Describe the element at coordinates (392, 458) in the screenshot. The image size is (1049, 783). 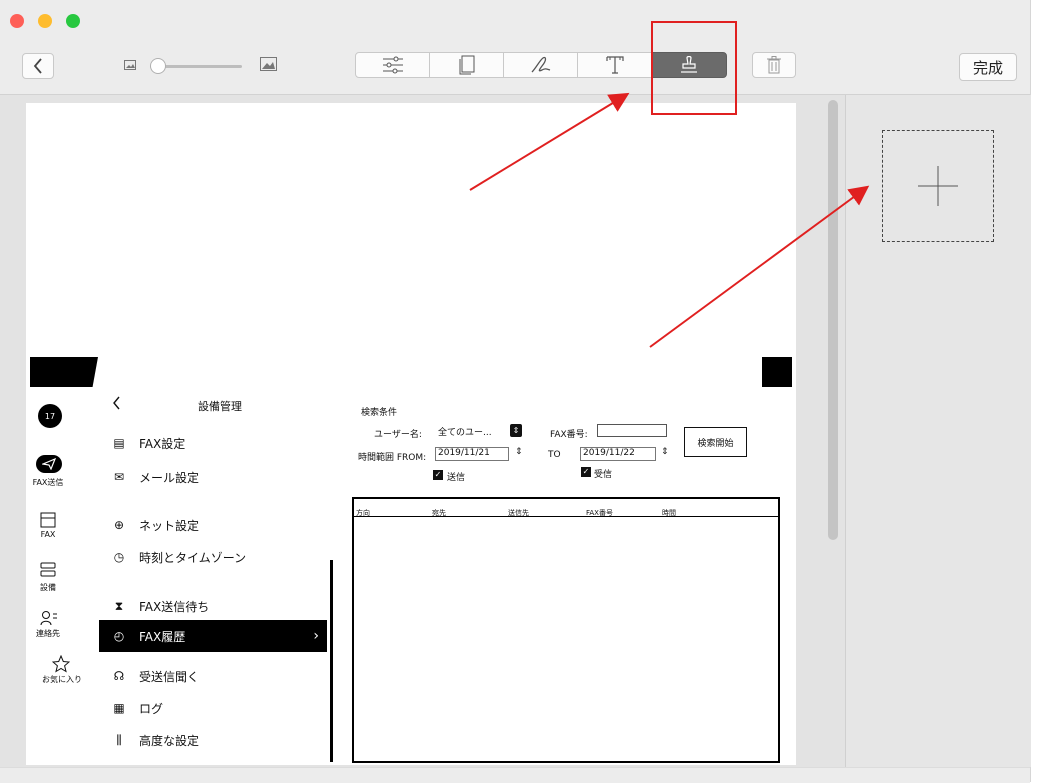
I see `time-range-label: 時間範囲 FROM:` at that location.